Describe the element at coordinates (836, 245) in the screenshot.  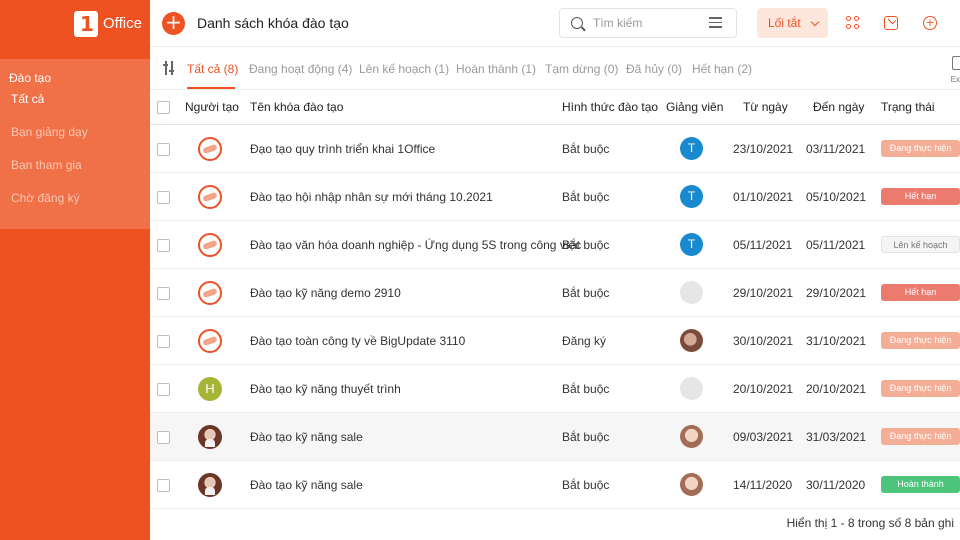
I see `to-date: 05/11/2021` at that location.